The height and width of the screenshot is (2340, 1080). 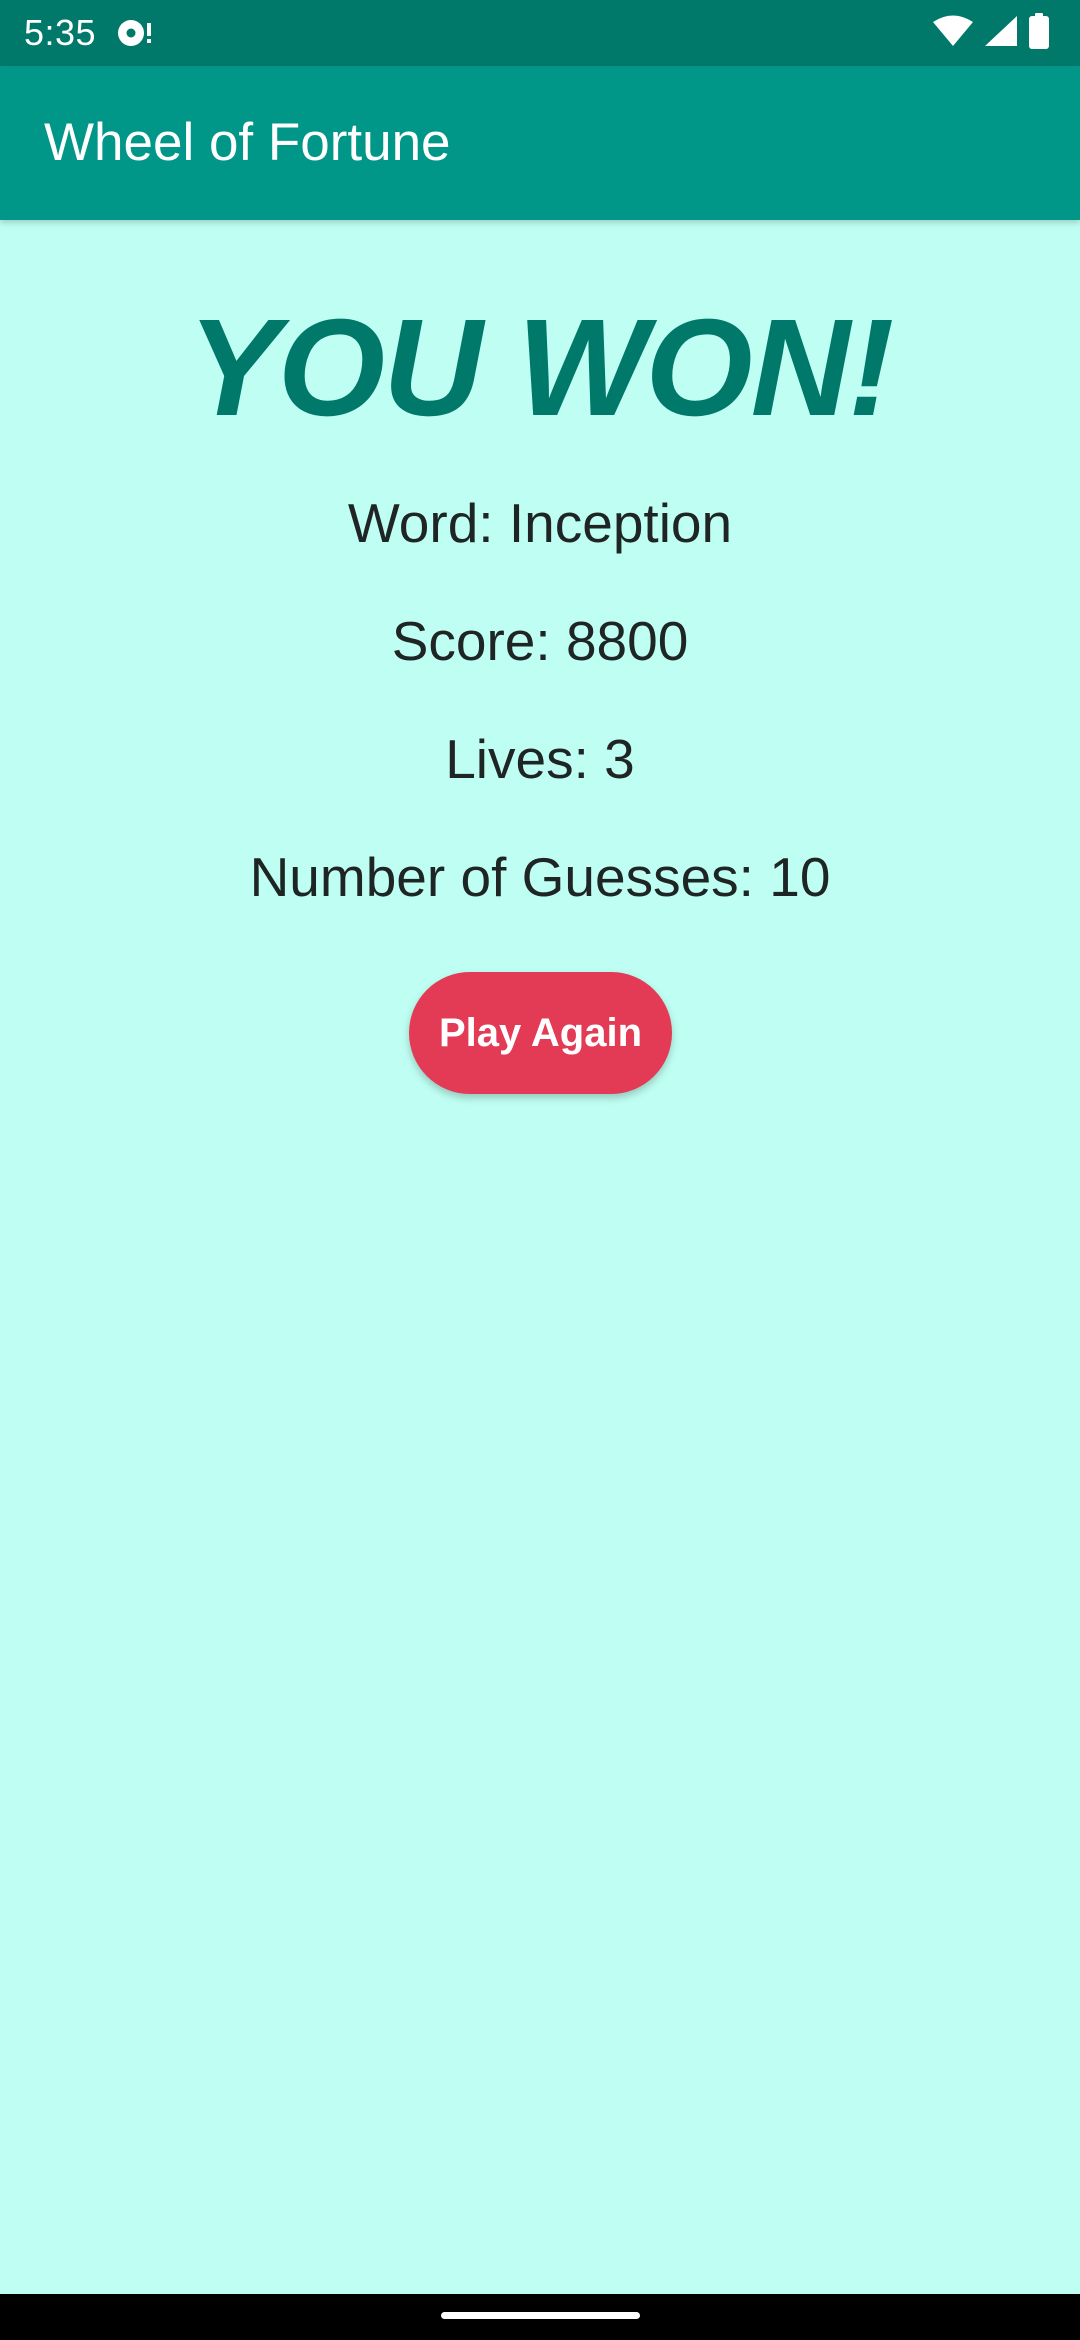 What do you see at coordinates (540, 33) in the screenshot?
I see `status-bar: 5:35` at bounding box center [540, 33].